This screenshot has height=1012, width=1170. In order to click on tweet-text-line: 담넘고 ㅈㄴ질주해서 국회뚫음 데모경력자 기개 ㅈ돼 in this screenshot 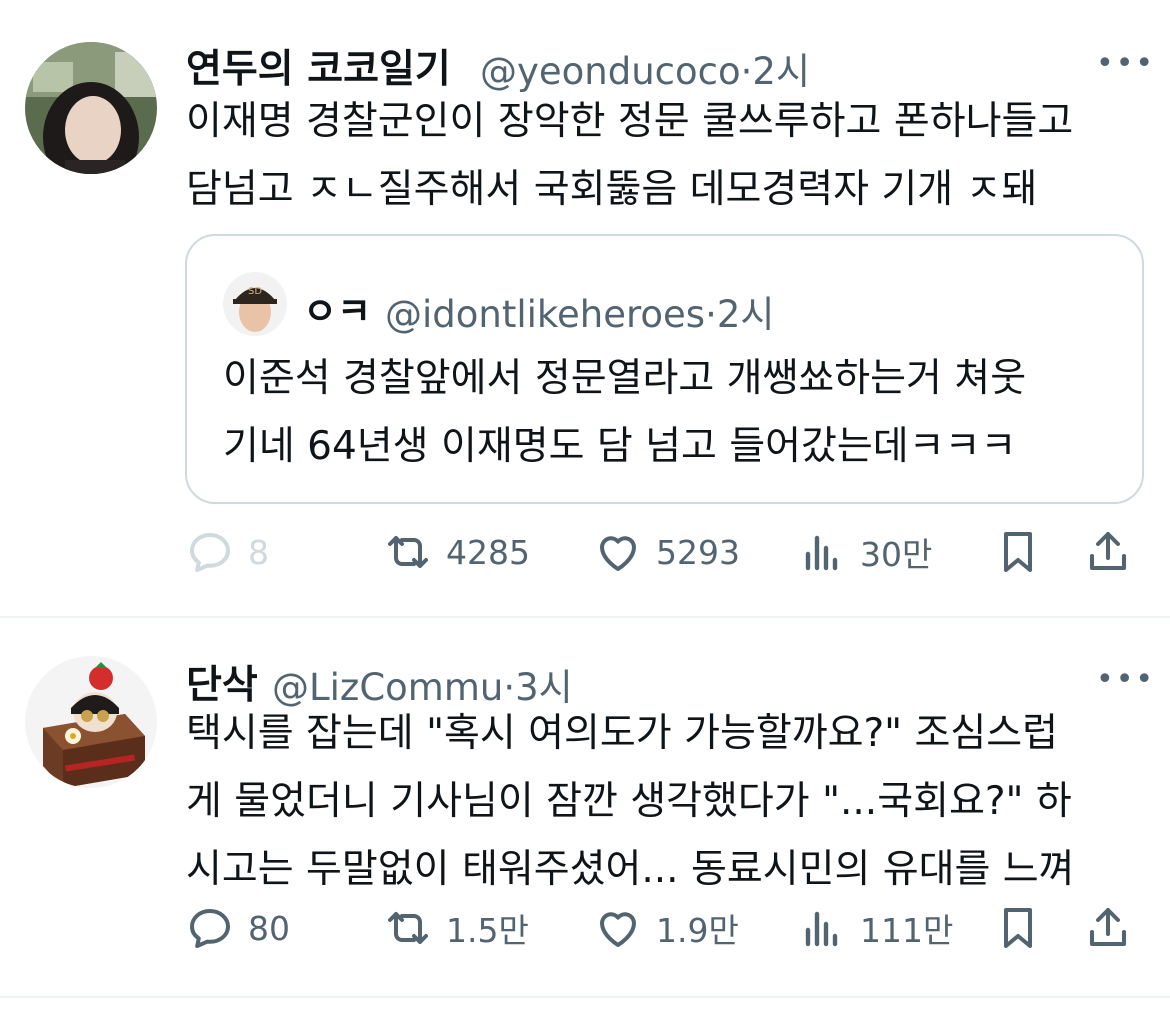, I will do `click(612, 189)`.